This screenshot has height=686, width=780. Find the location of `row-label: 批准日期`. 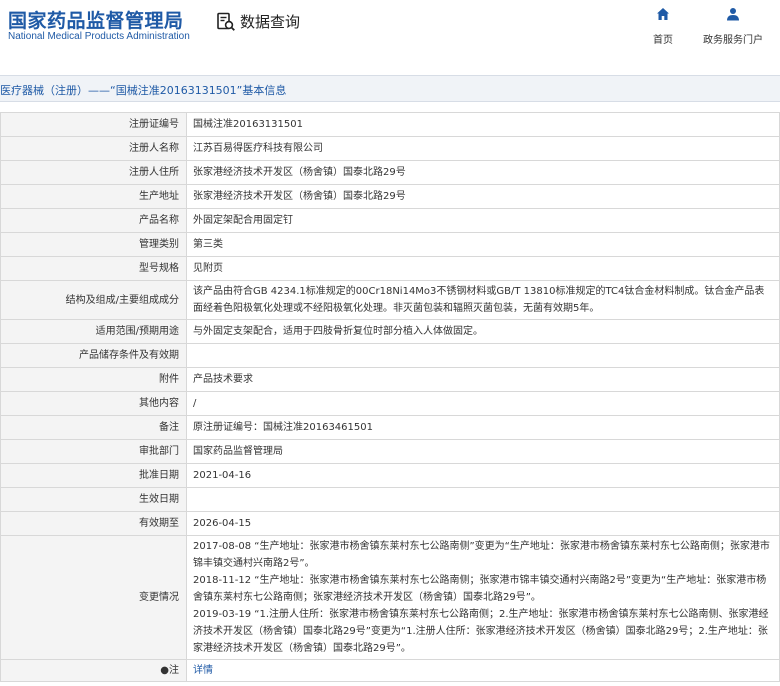

row-label: 批准日期 is located at coordinates (93, 475).